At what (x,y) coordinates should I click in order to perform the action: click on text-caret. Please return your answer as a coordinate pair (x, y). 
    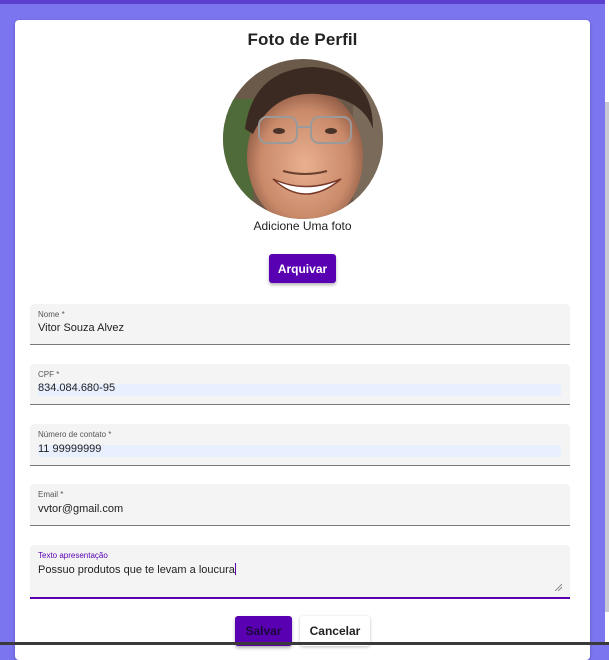
    Looking at the image, I should click on (235, 569).